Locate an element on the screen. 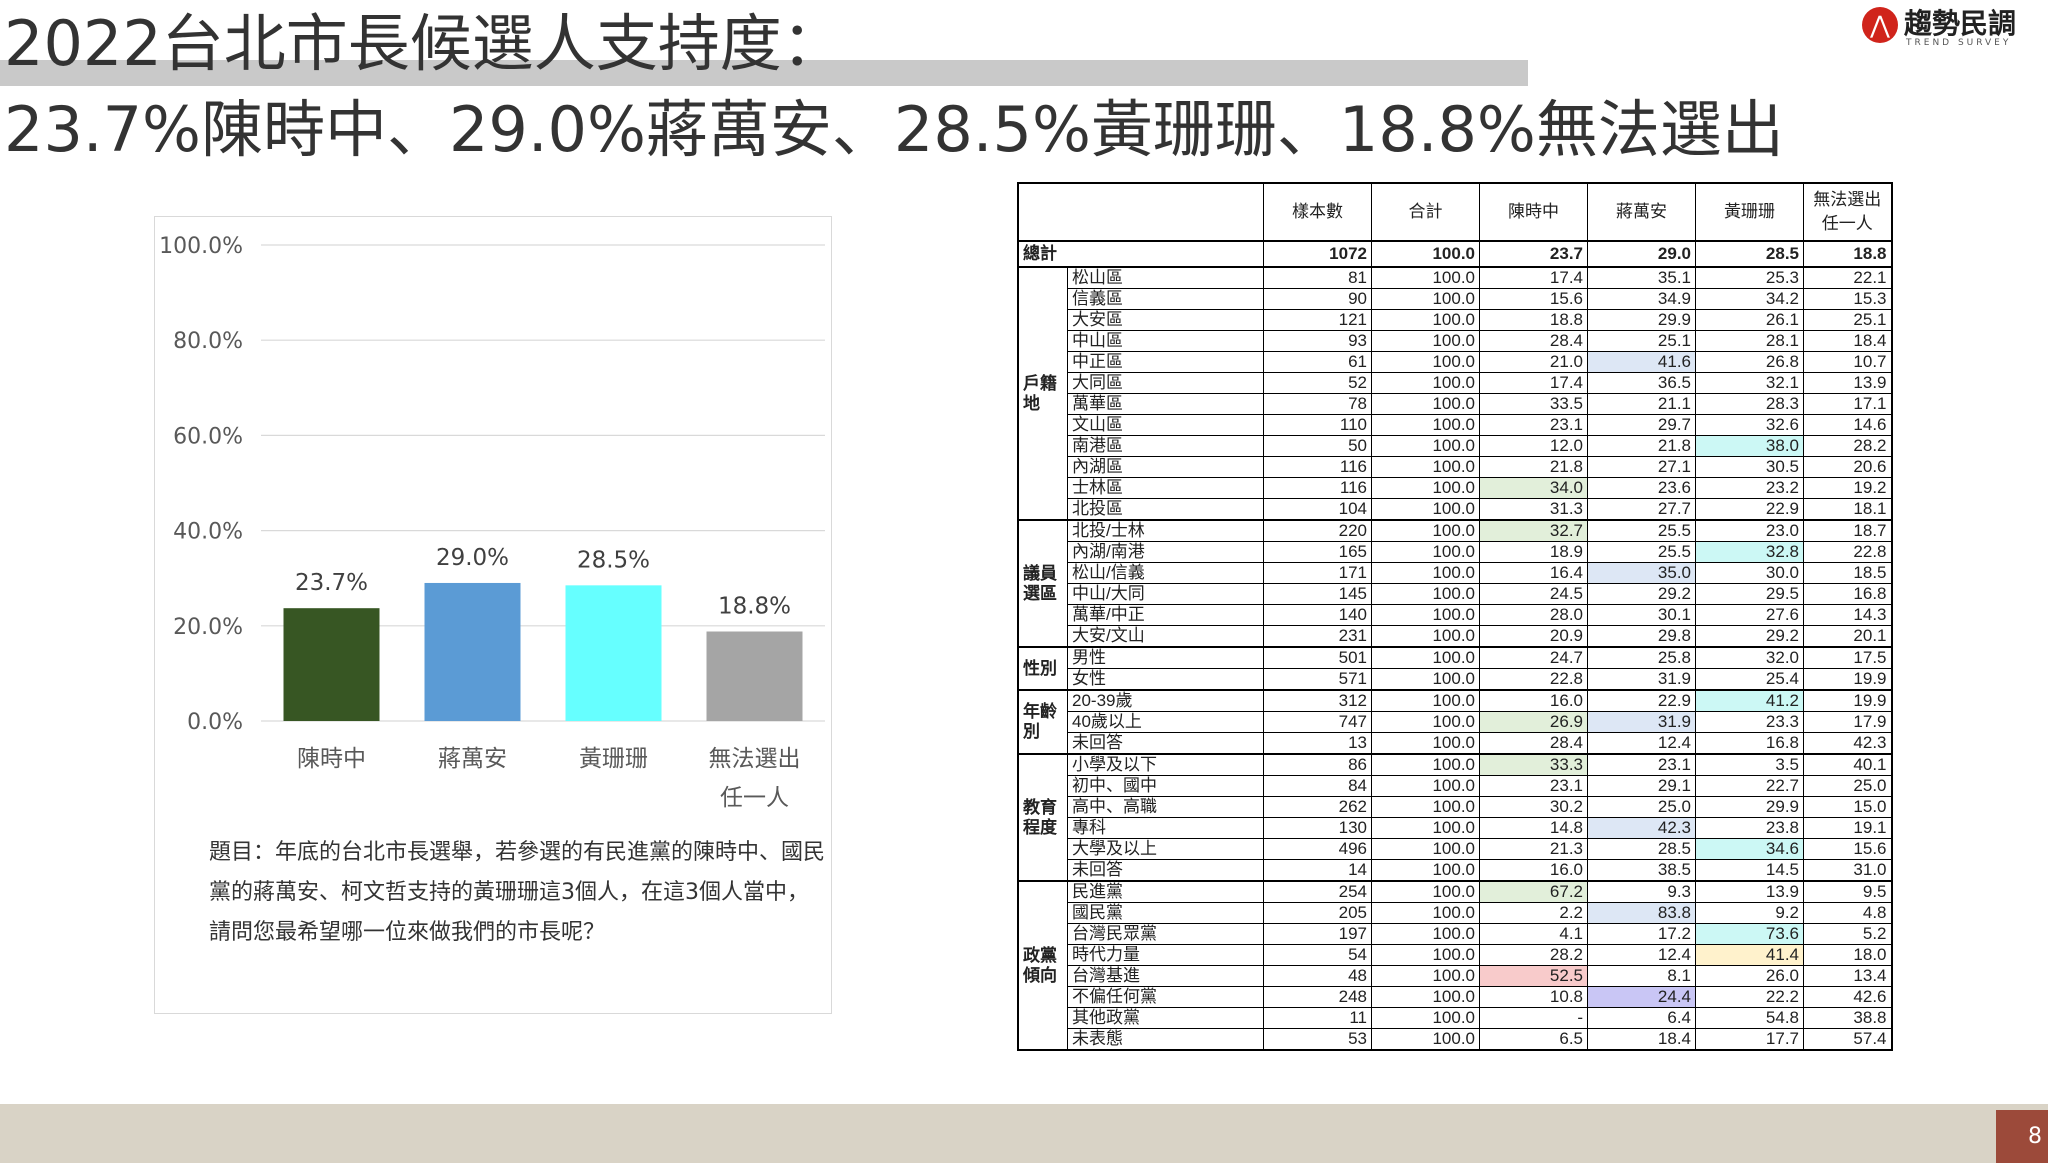 Image resolution: width=2048 pixels, height=1163 pixels. group-label: 議員選區 is located at coordinates (1042, 583).